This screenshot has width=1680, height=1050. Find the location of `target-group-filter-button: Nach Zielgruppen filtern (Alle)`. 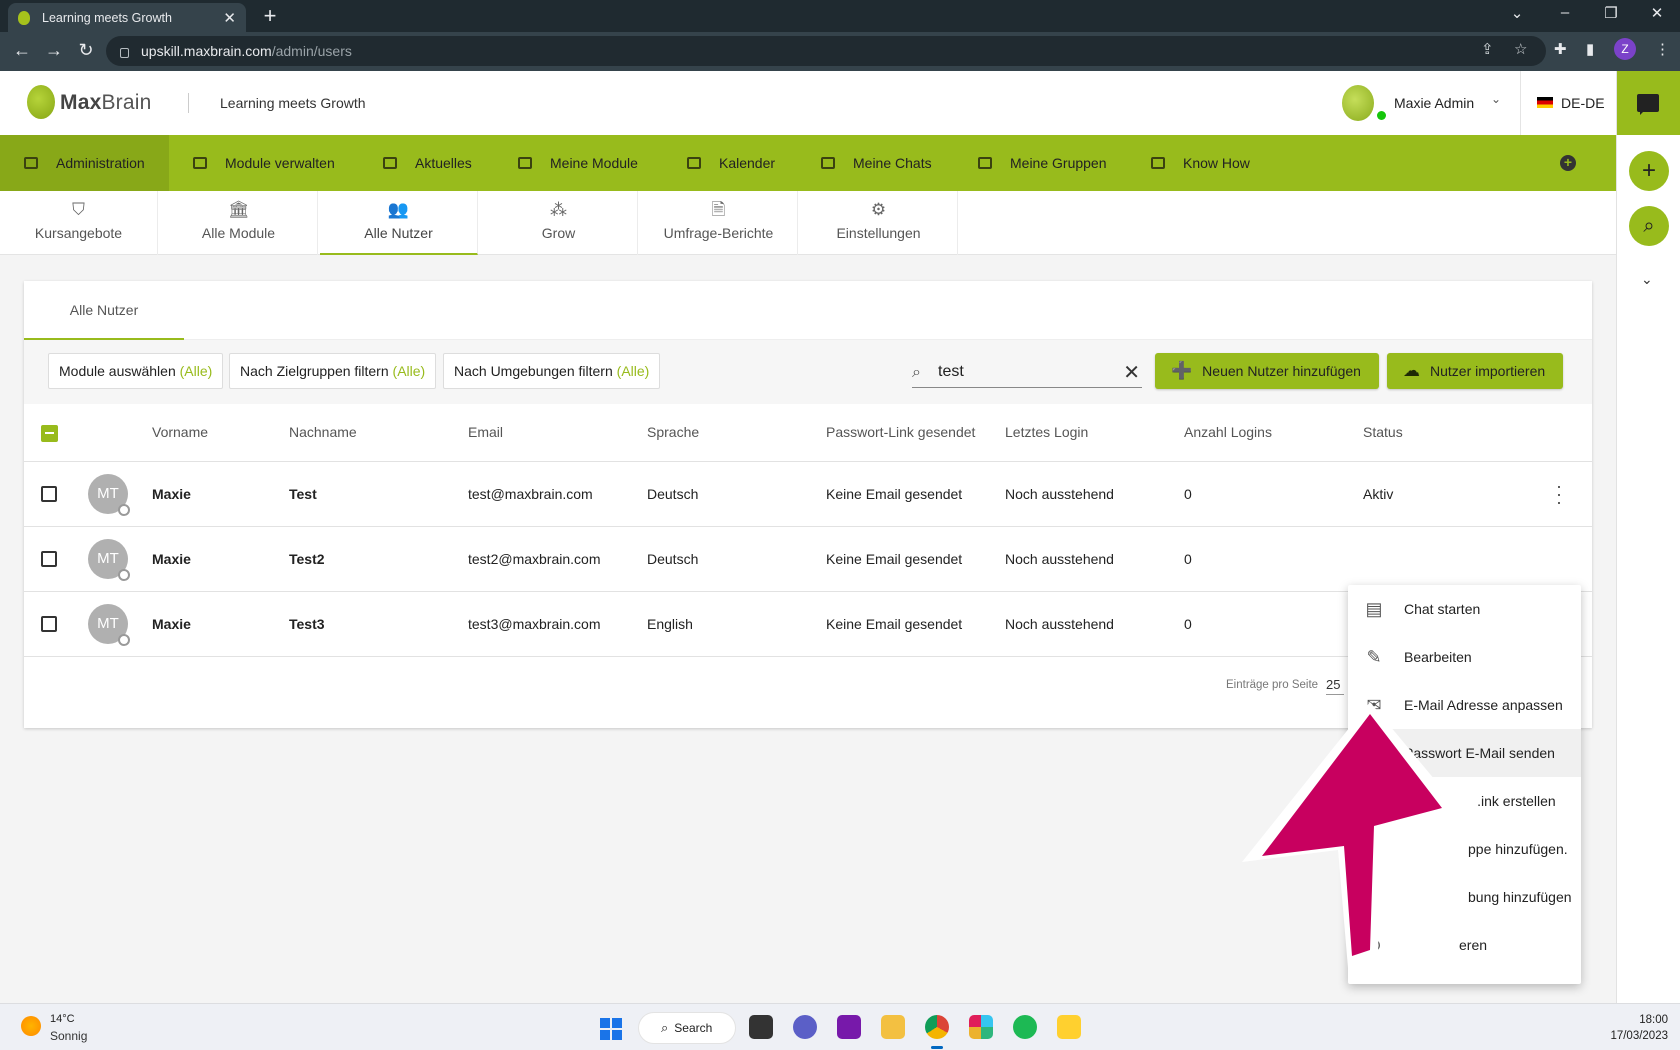

target-group-filter-button: Nach Zielgruppen filtern (Alle) is located at coordinates (333, 371).